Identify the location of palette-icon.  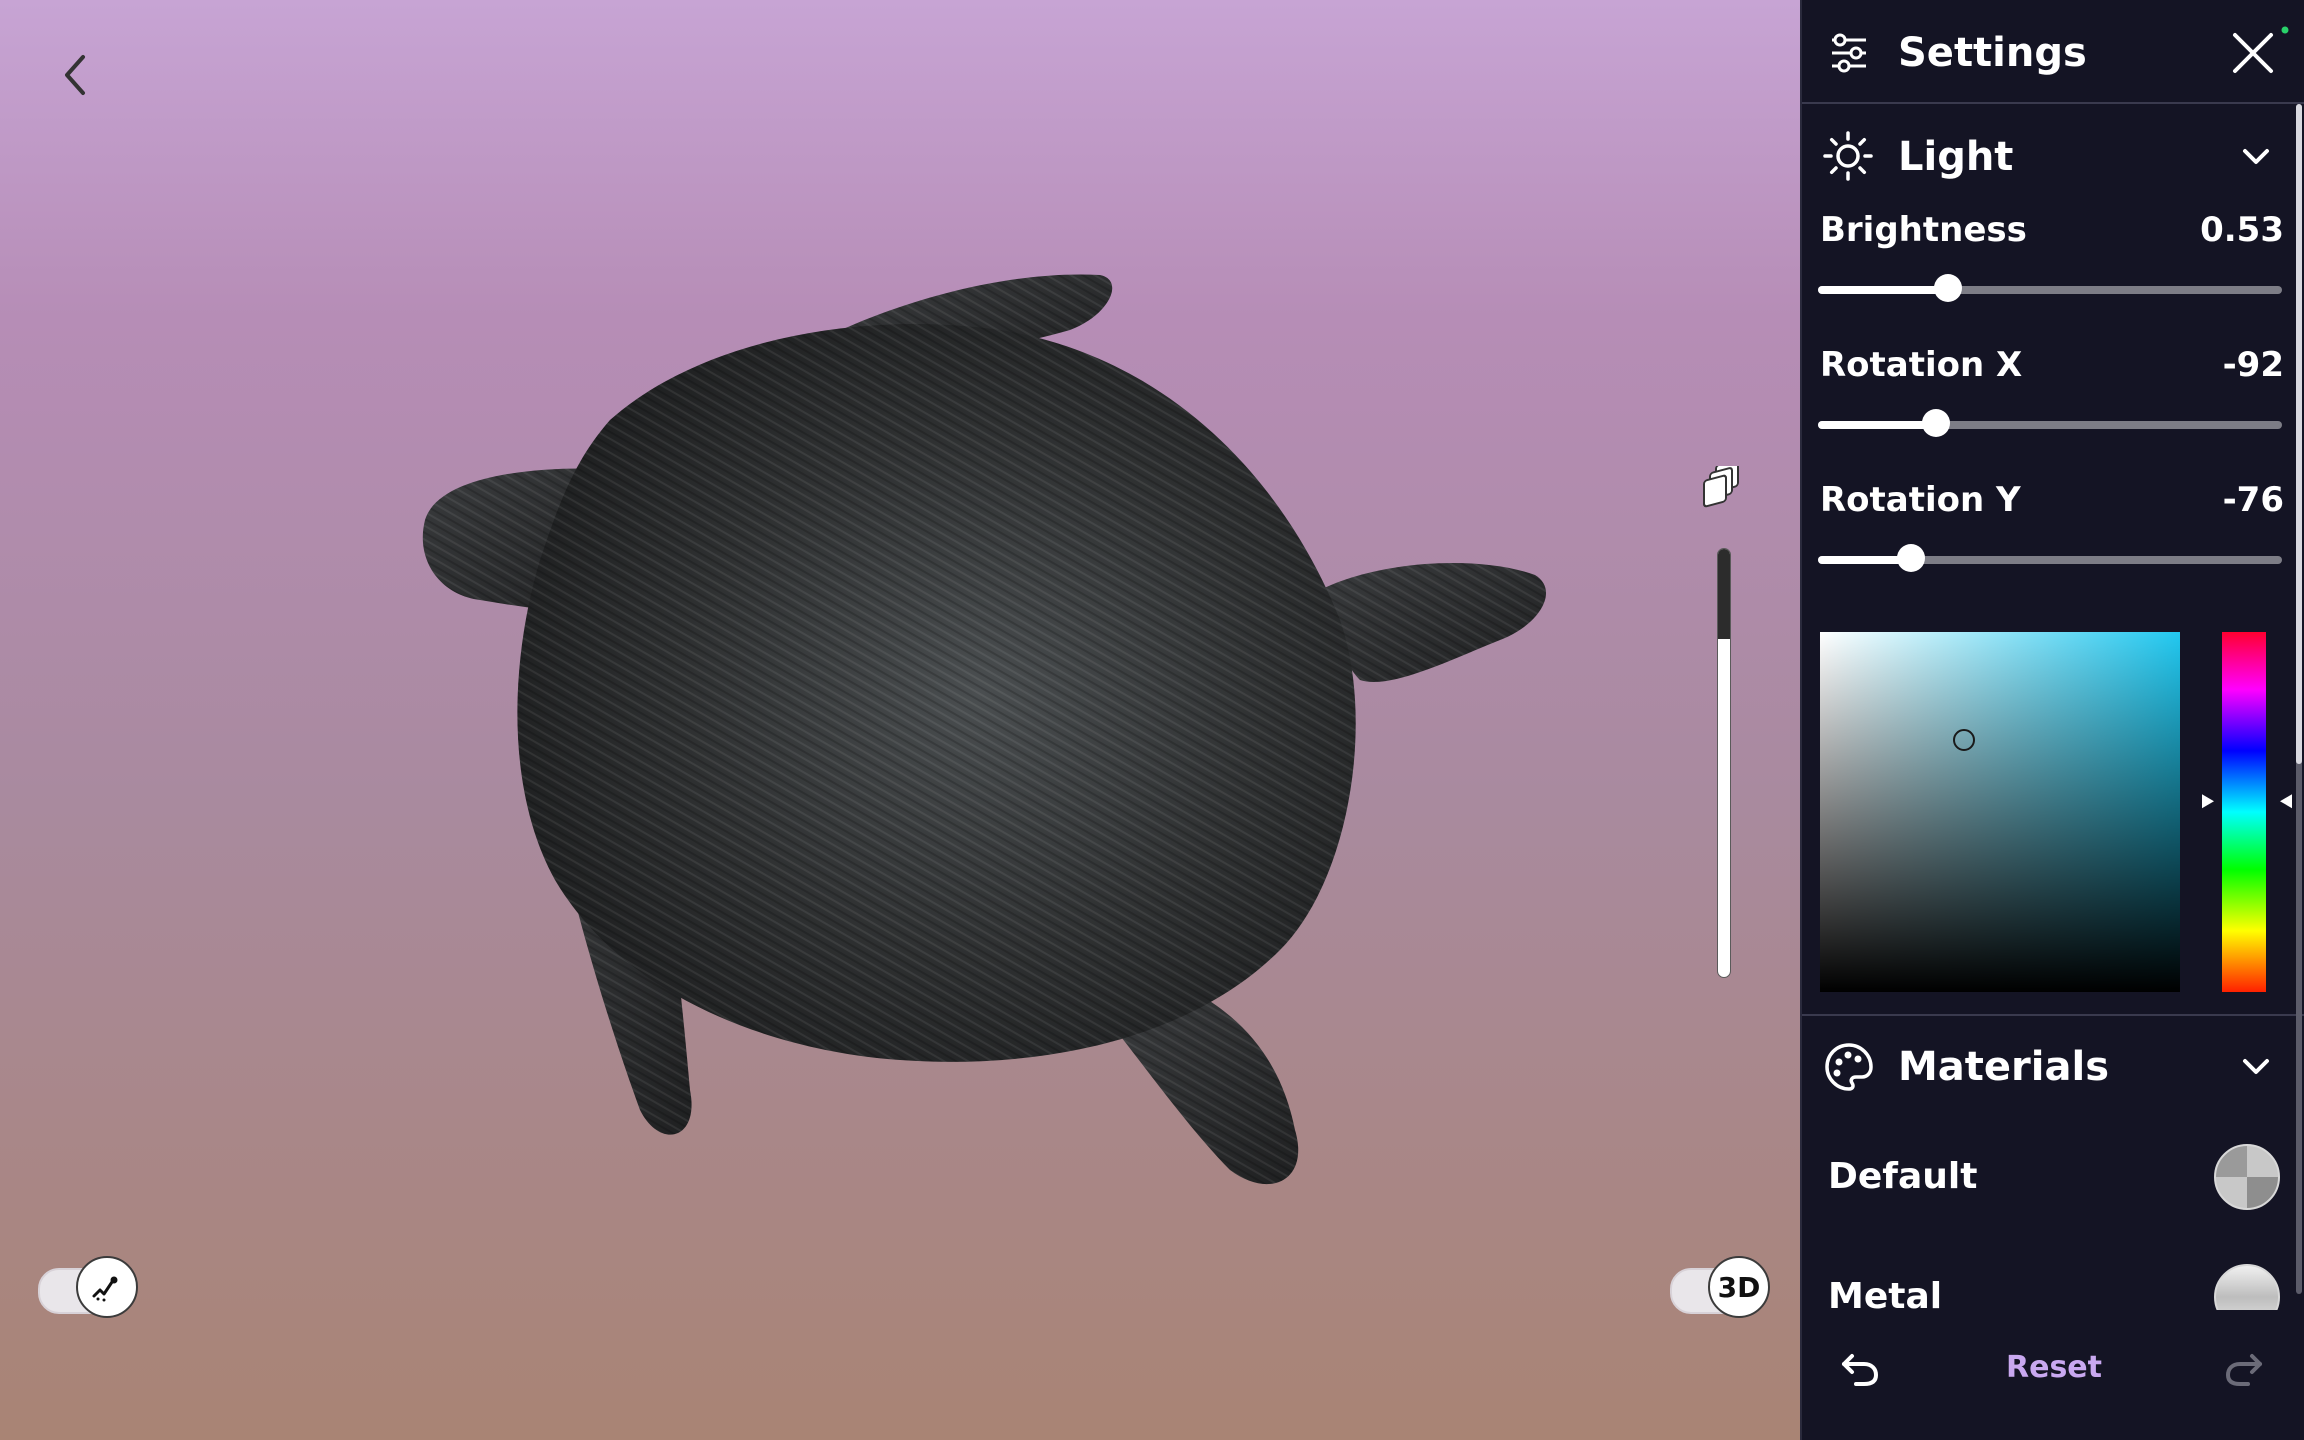
(1849, 1067).